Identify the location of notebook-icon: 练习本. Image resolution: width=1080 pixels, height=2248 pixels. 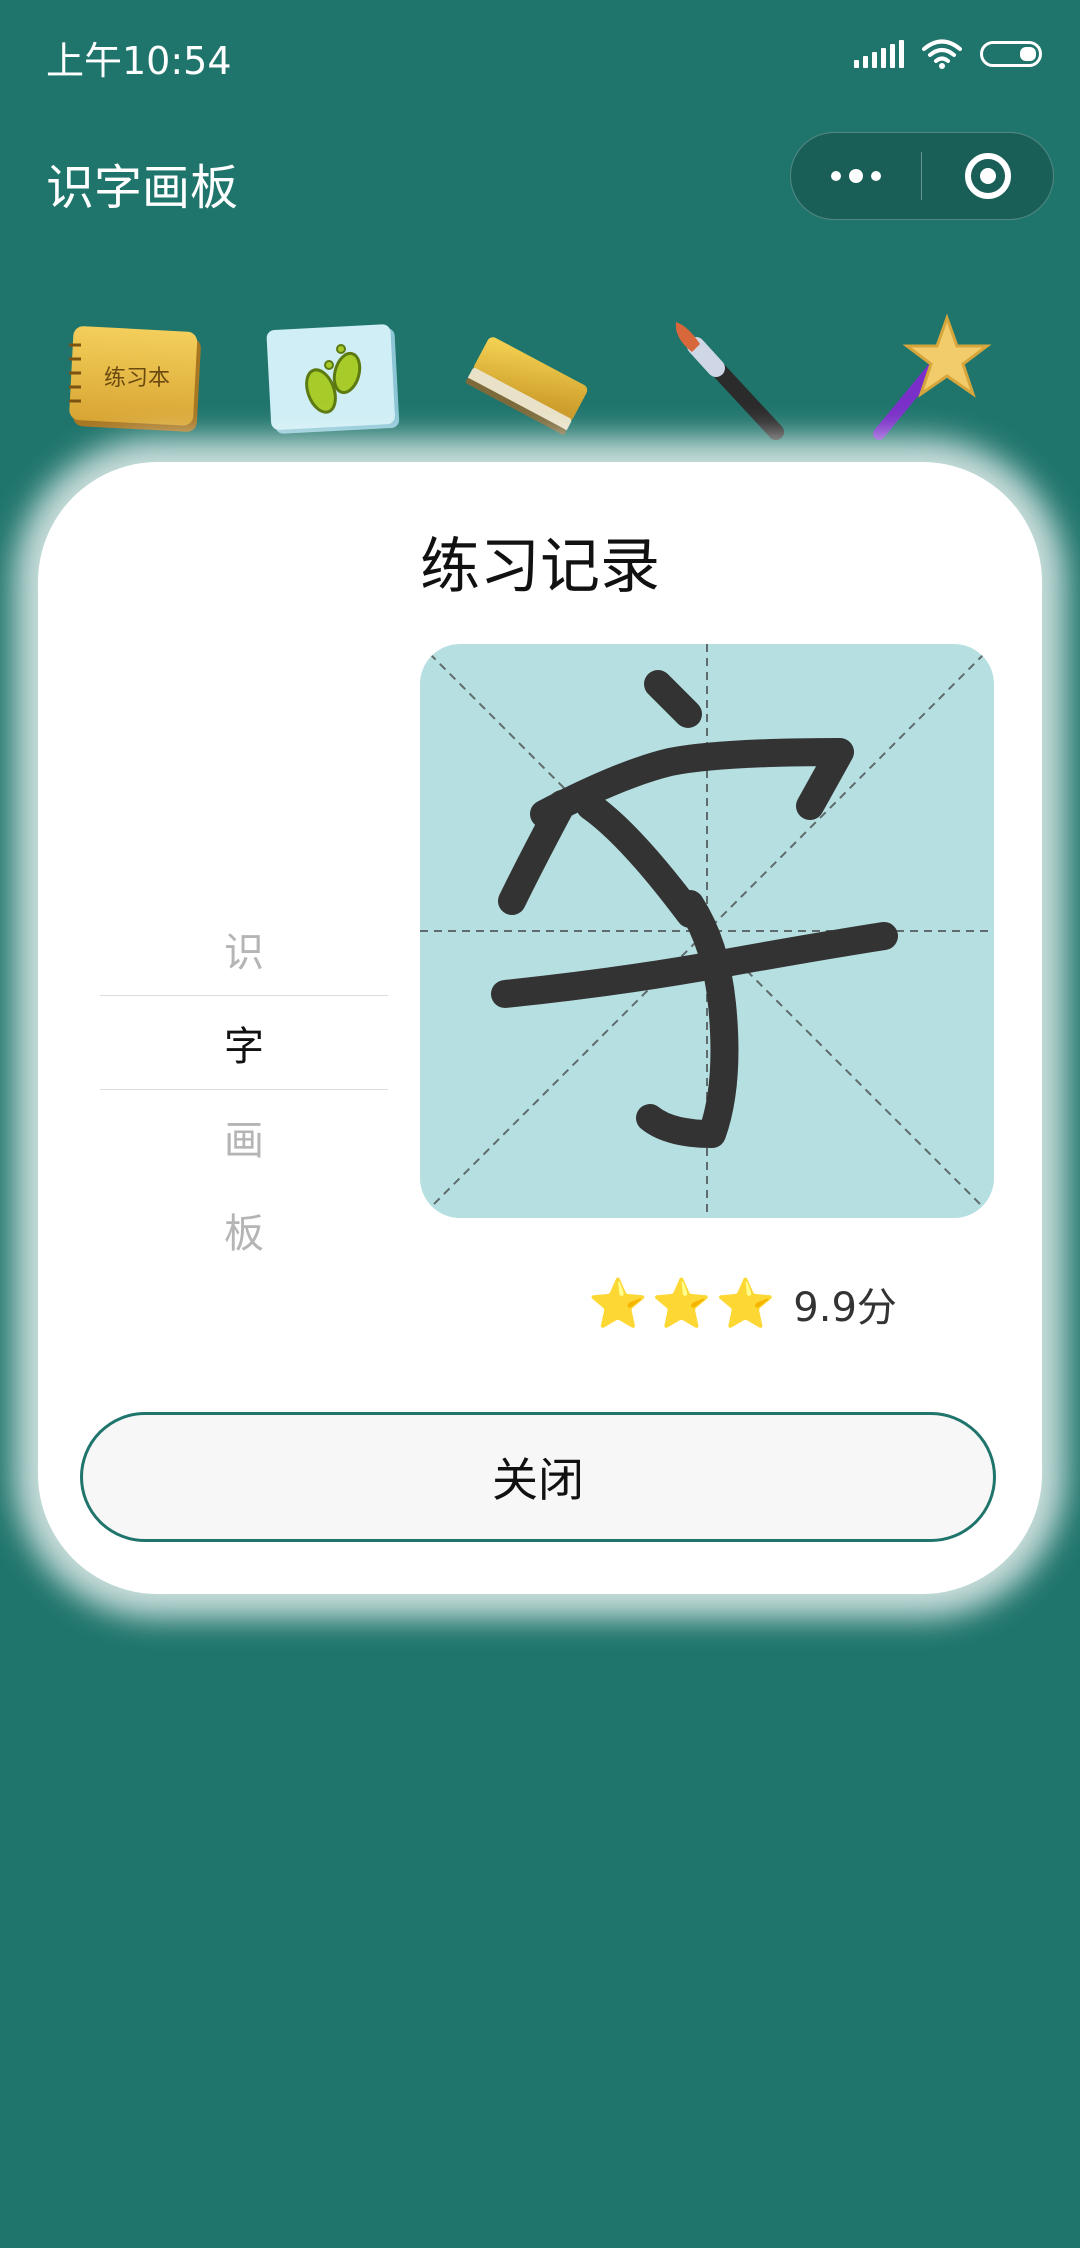
(135, 379).